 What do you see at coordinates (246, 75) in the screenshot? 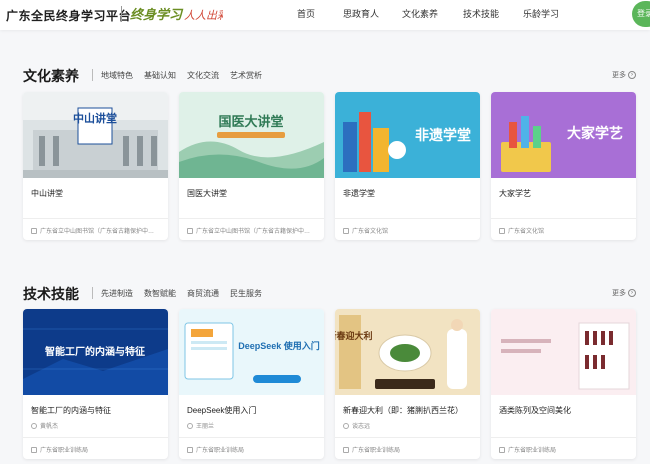
I see `tag-art: 艺术赏析` at bounding box center [246, 75].